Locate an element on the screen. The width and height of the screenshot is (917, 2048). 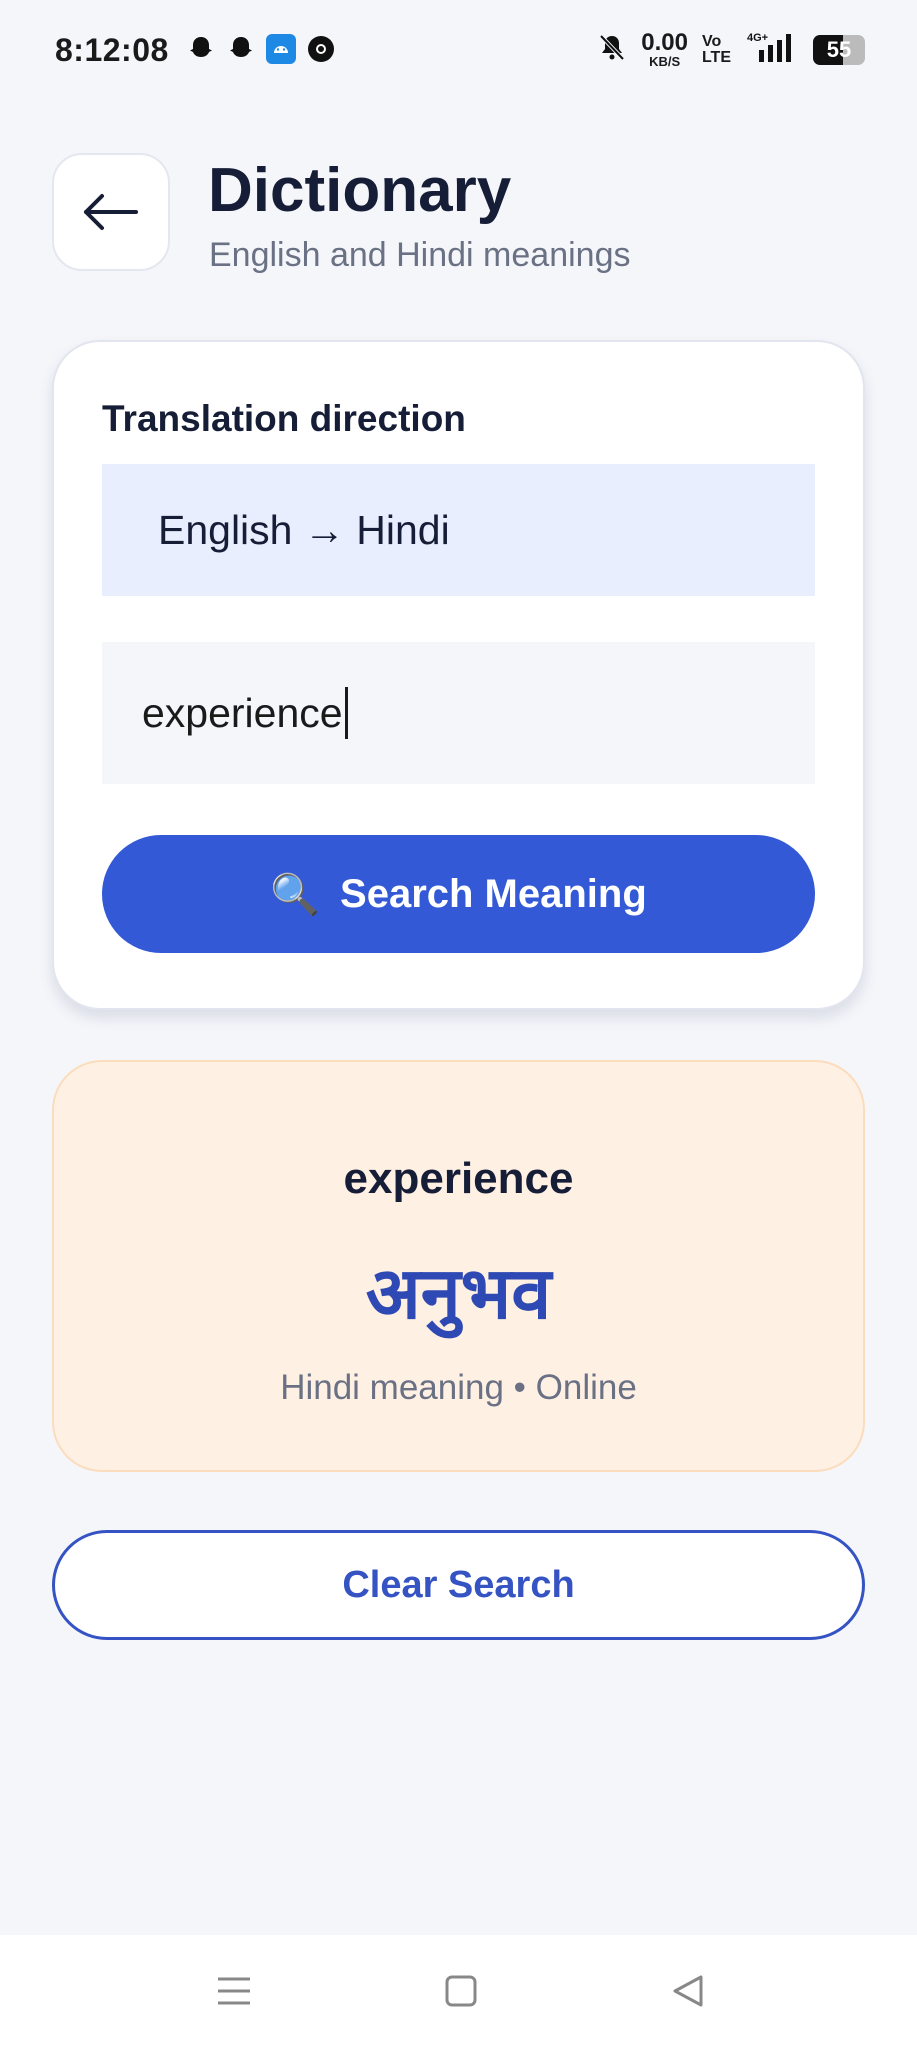
clear-search-label: Clear Search is located at coordinates (458, 1584).